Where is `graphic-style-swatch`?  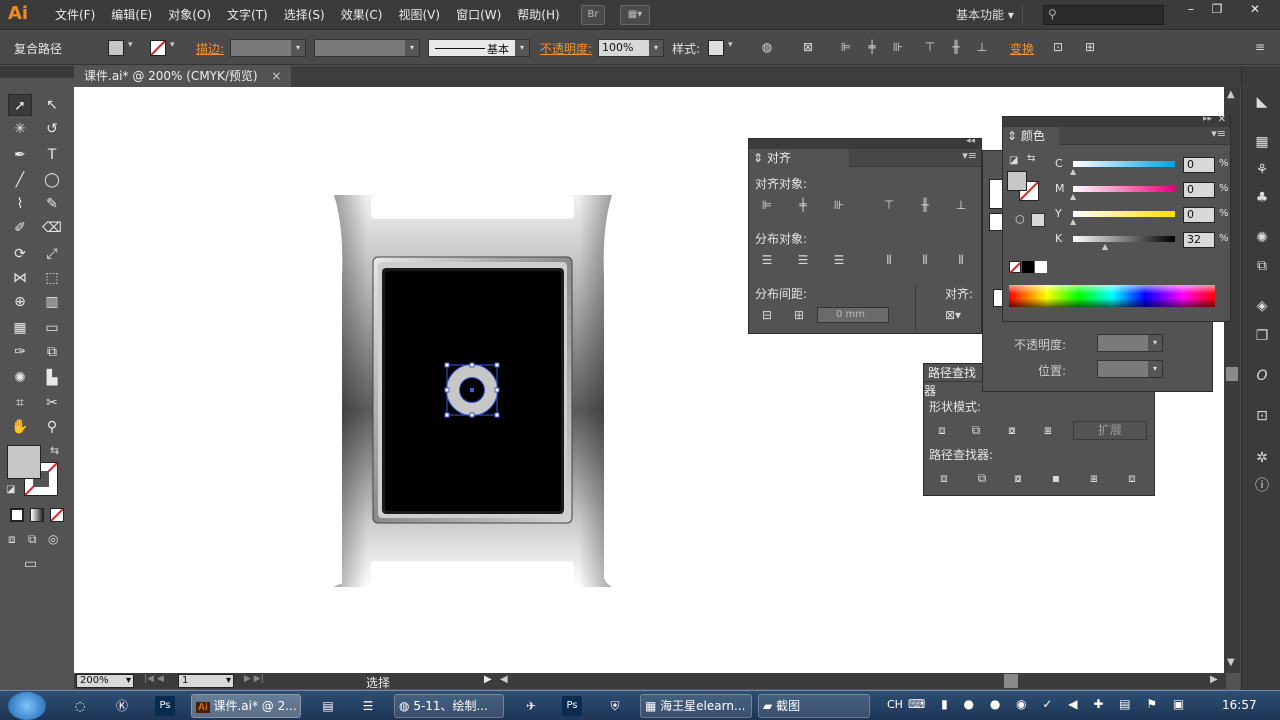
graphic-style-swatch is located at coordinates (716, 48).